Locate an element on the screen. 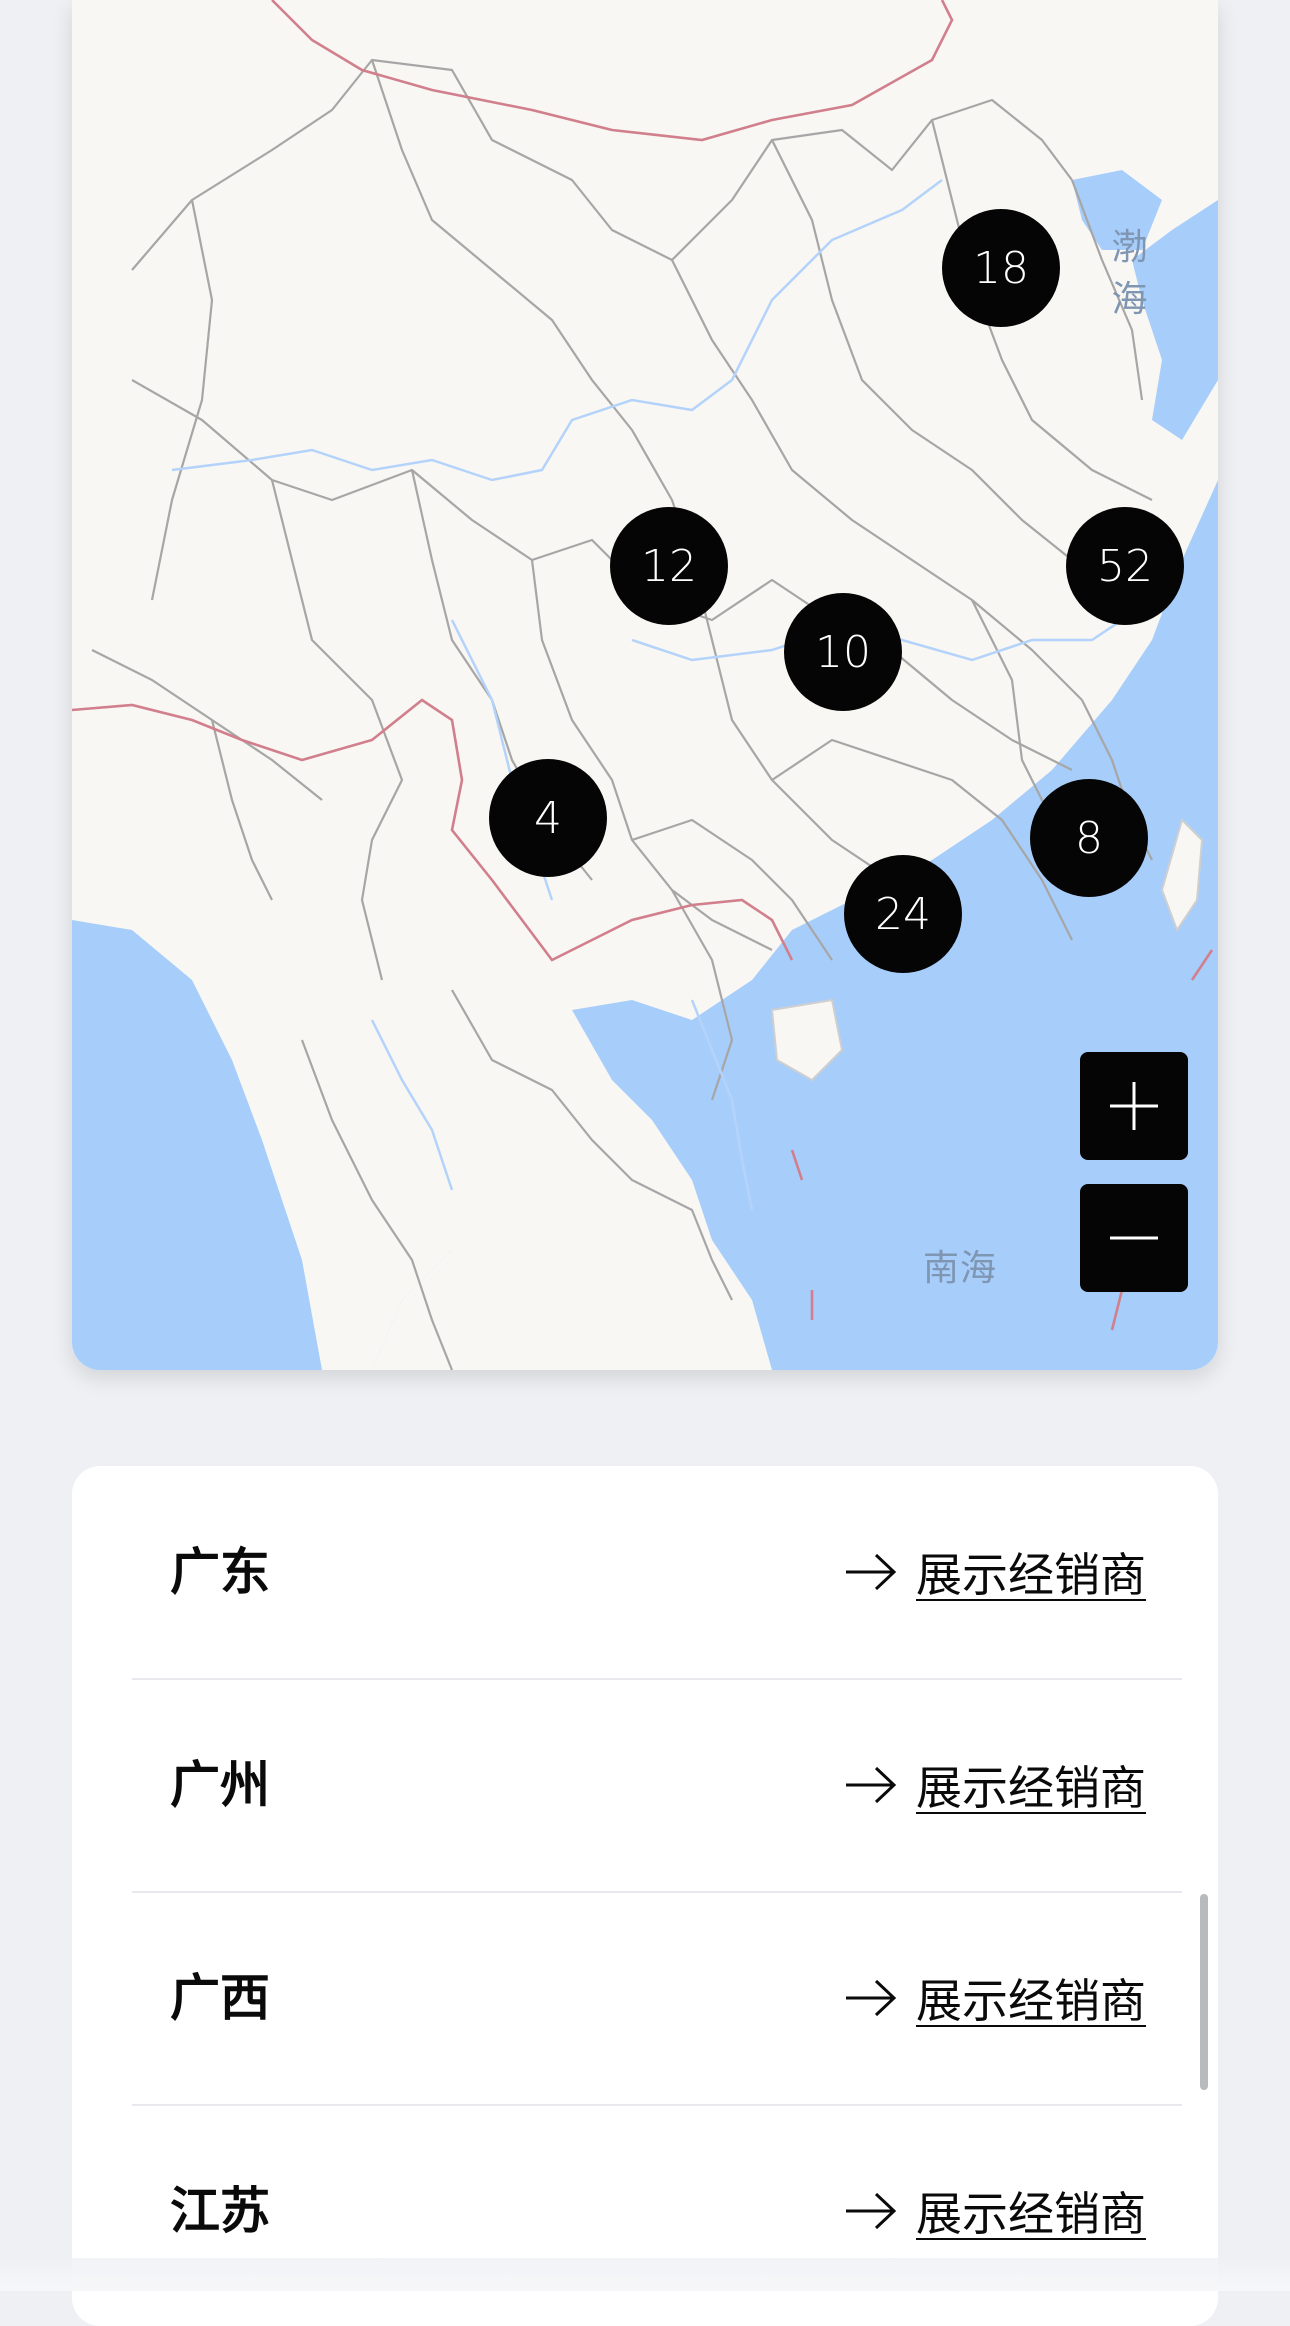 The height and width of the screenshot is (2326, 1290). cluster-marker: 12 is located at coordinates (669, 566).